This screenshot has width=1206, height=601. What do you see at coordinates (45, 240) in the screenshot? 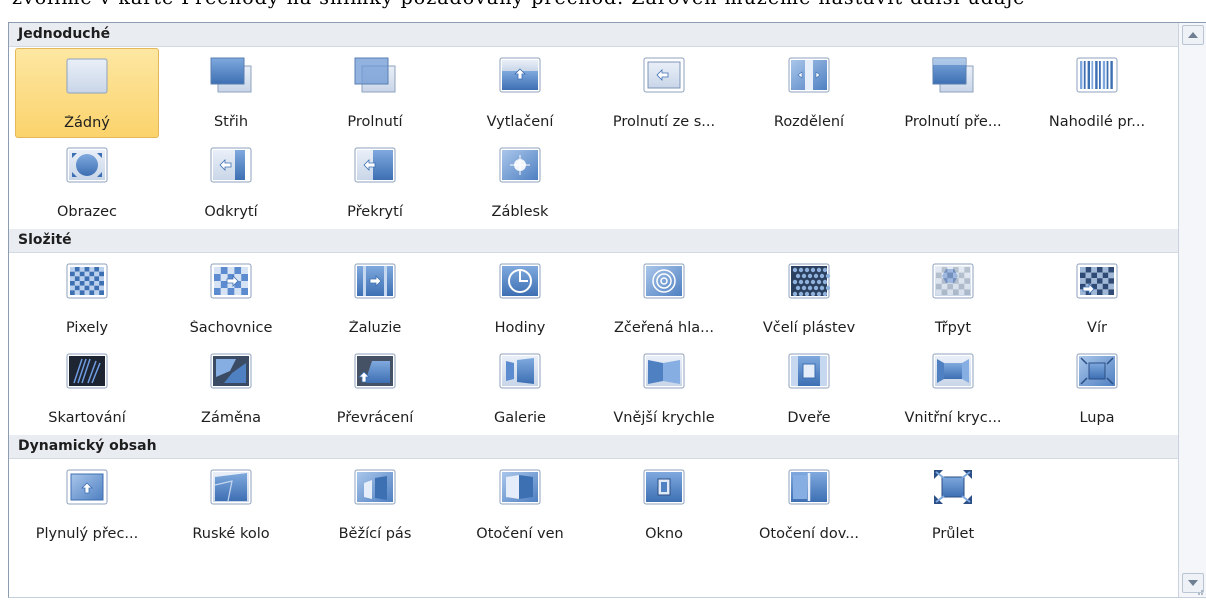
I see `category-title: Složité` at bounding box center [45, 240].